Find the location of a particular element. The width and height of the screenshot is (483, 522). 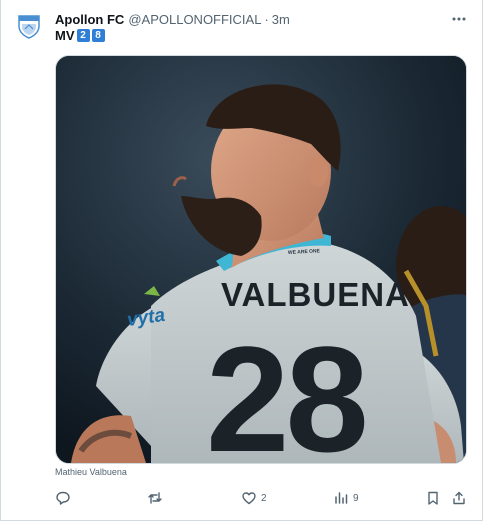

more-icon is located at coordinates (459, 19).